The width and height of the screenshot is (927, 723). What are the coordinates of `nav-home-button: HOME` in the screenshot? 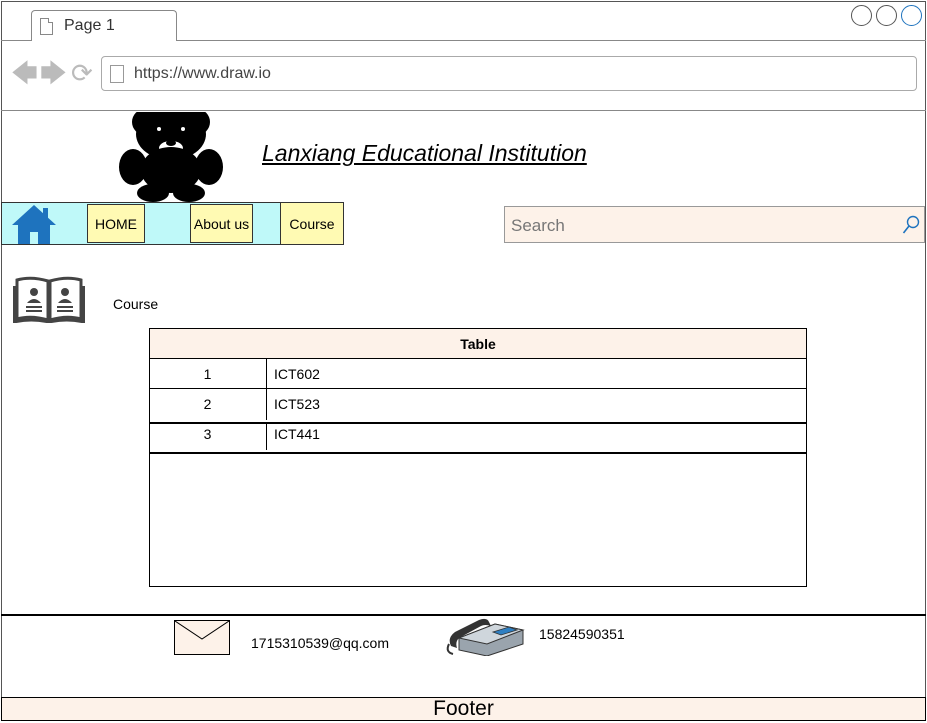 It's located at (116, 223).